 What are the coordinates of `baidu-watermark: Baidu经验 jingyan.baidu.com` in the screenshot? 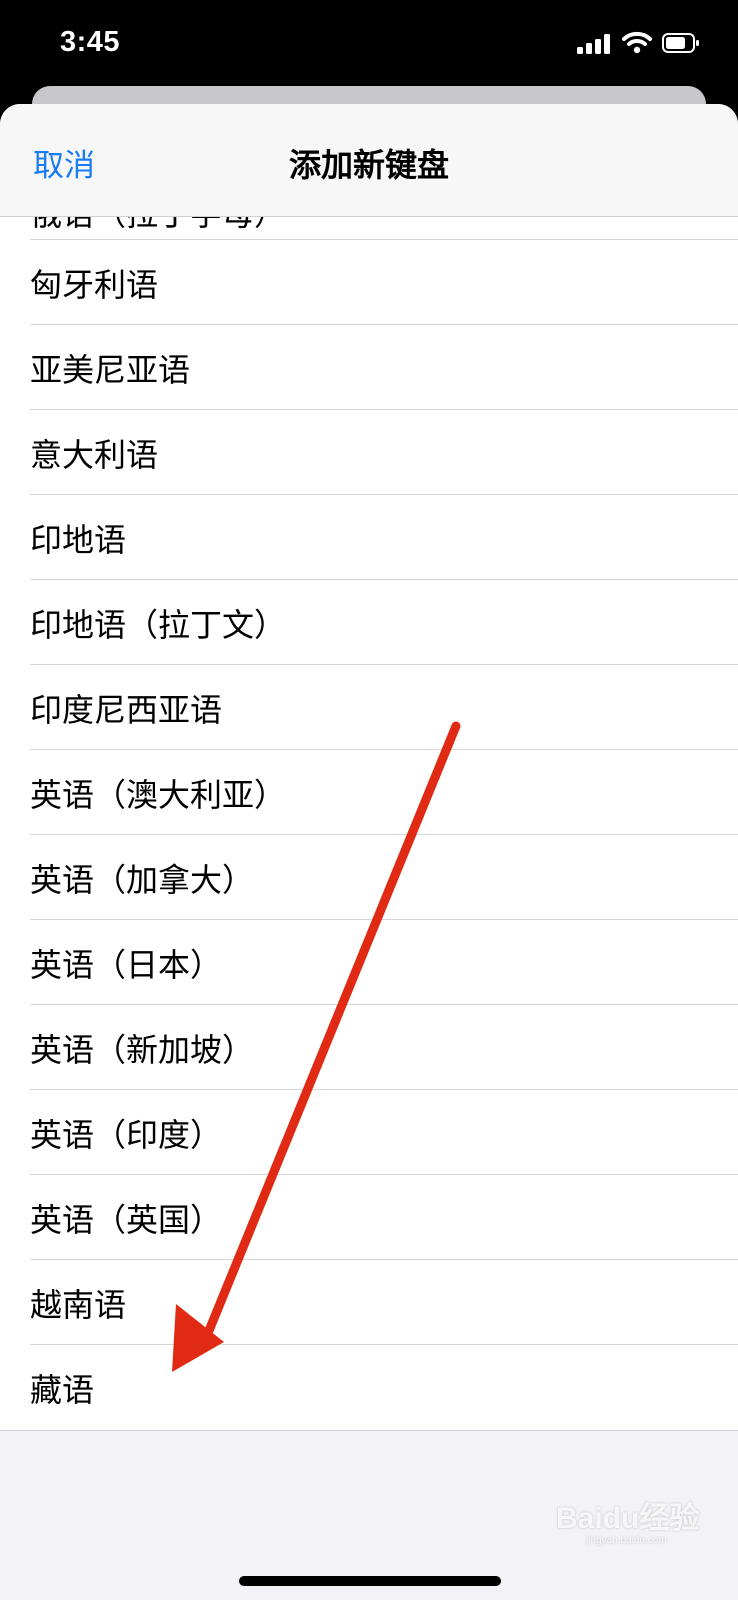 It's located at (627, 1519).